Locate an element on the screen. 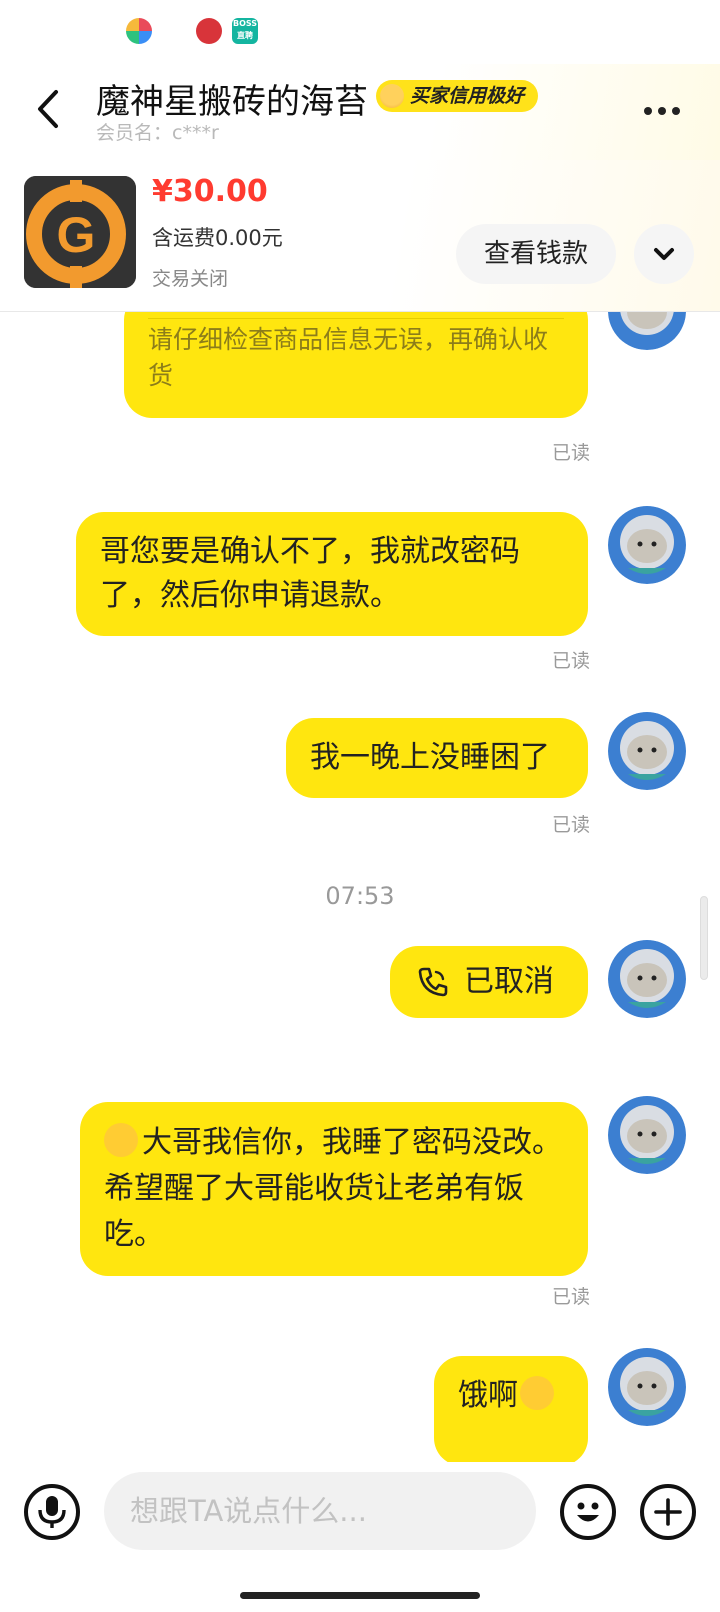 The height and width of the screenshot is (1612, 720). item-shipping: 含运费0.00元 is located at coordinates (217, 238).